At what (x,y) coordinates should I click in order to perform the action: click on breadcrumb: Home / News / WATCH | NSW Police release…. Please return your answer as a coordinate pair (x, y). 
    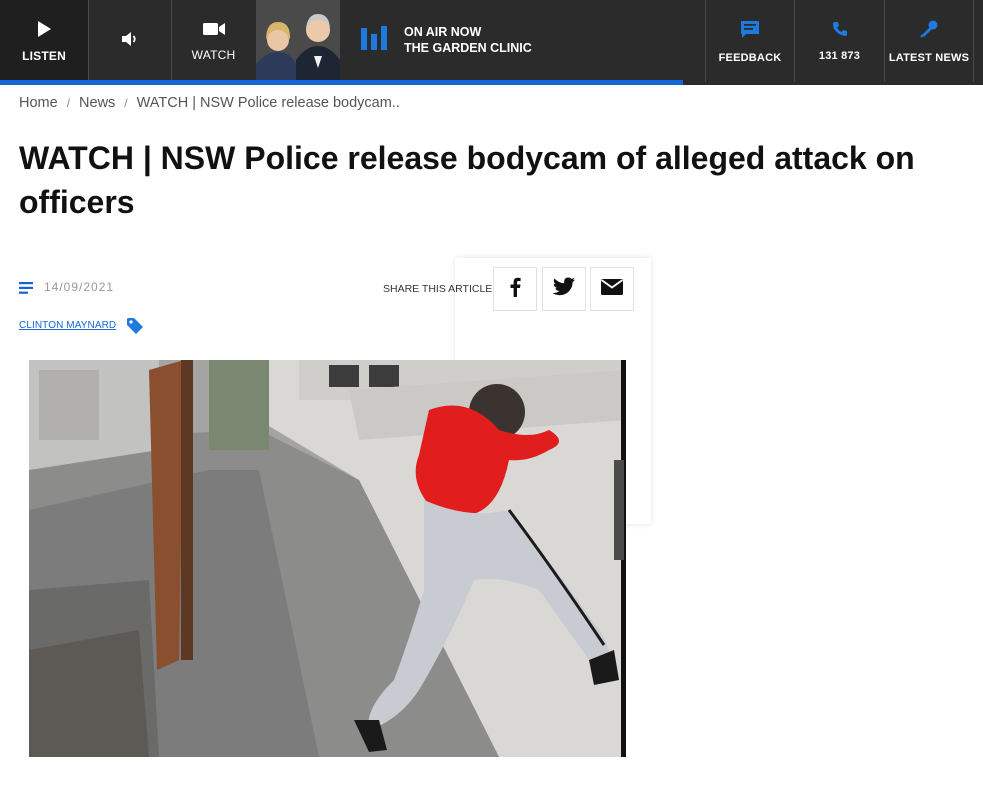
    Looking at the image, I should click on (209, 103).